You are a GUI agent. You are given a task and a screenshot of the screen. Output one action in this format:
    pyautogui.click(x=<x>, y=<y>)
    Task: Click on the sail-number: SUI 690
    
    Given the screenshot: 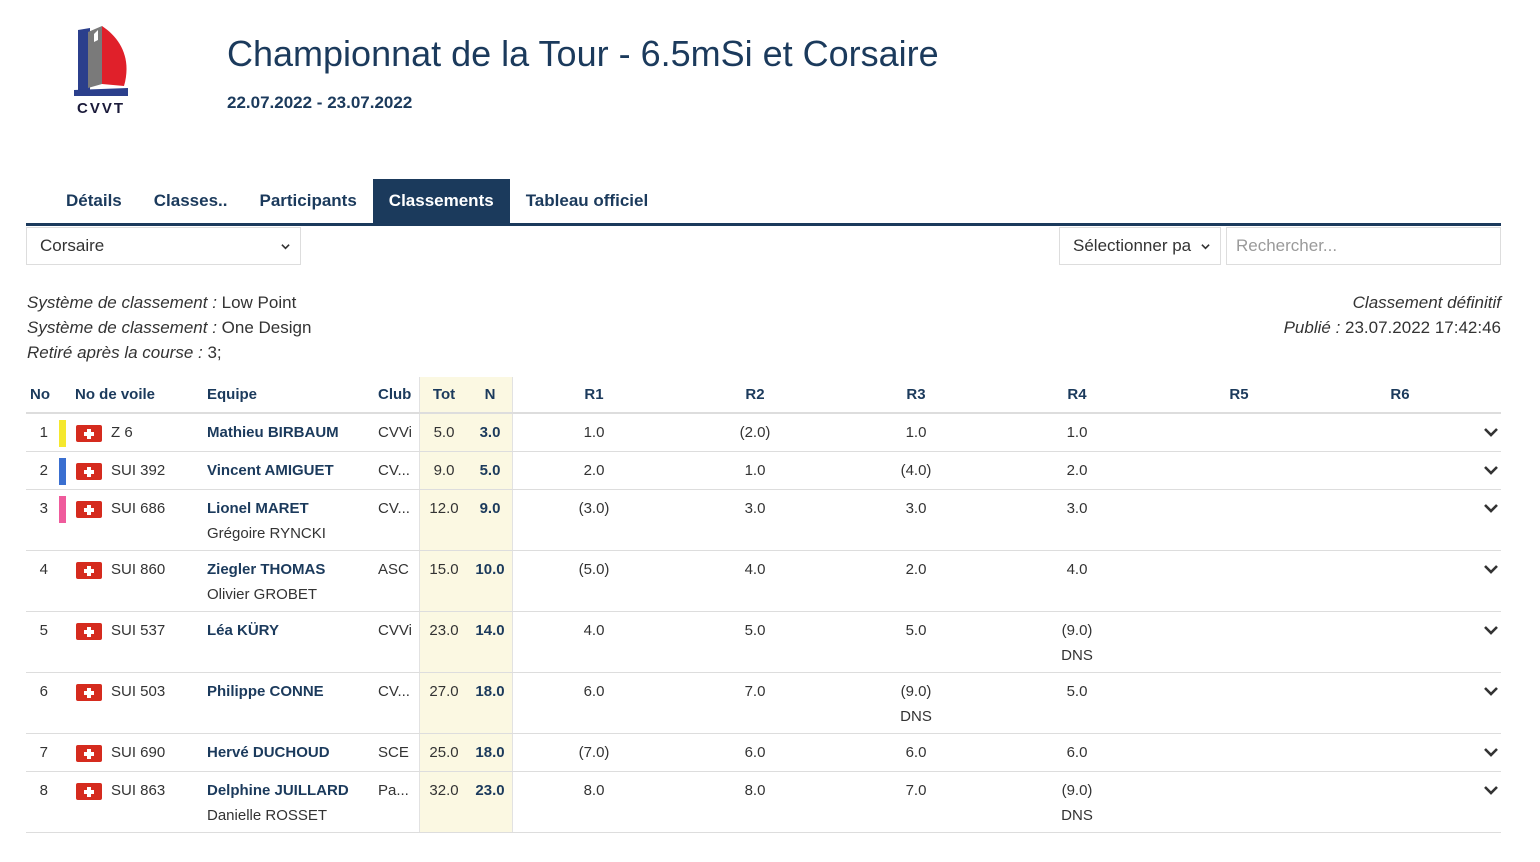 What is the action you would take?
    pyautogui.click(x=138, y=752)
    